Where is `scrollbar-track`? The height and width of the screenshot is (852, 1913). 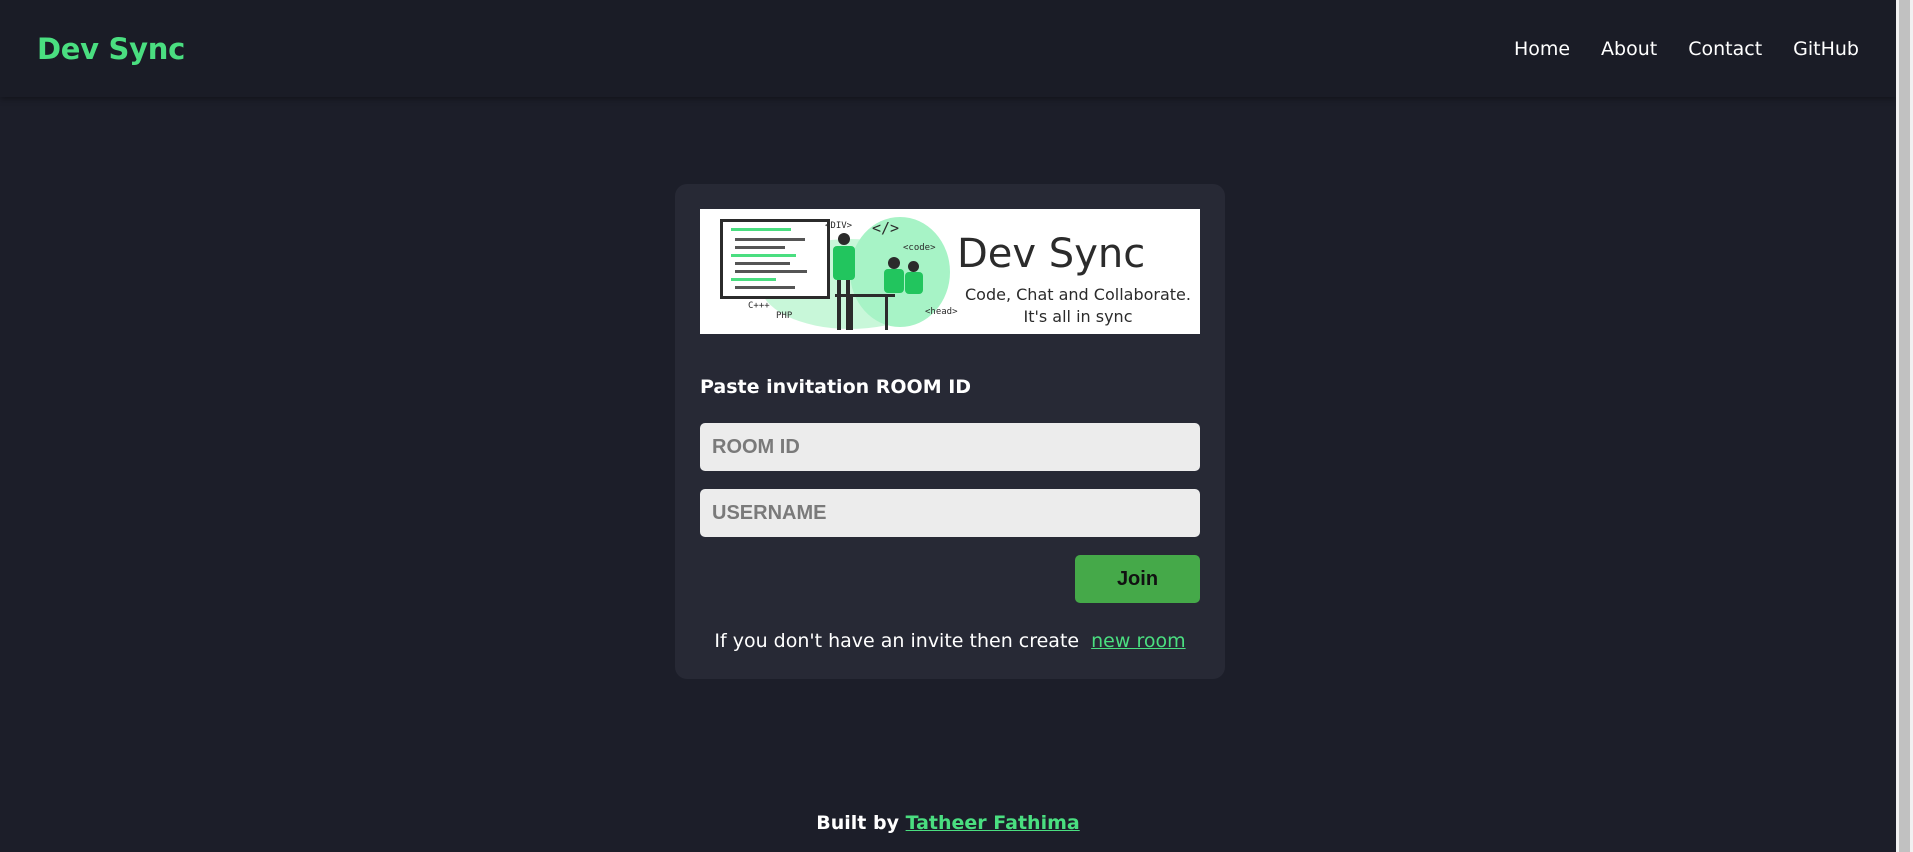
scrollbar-track is located at coordinates (1904, 426).